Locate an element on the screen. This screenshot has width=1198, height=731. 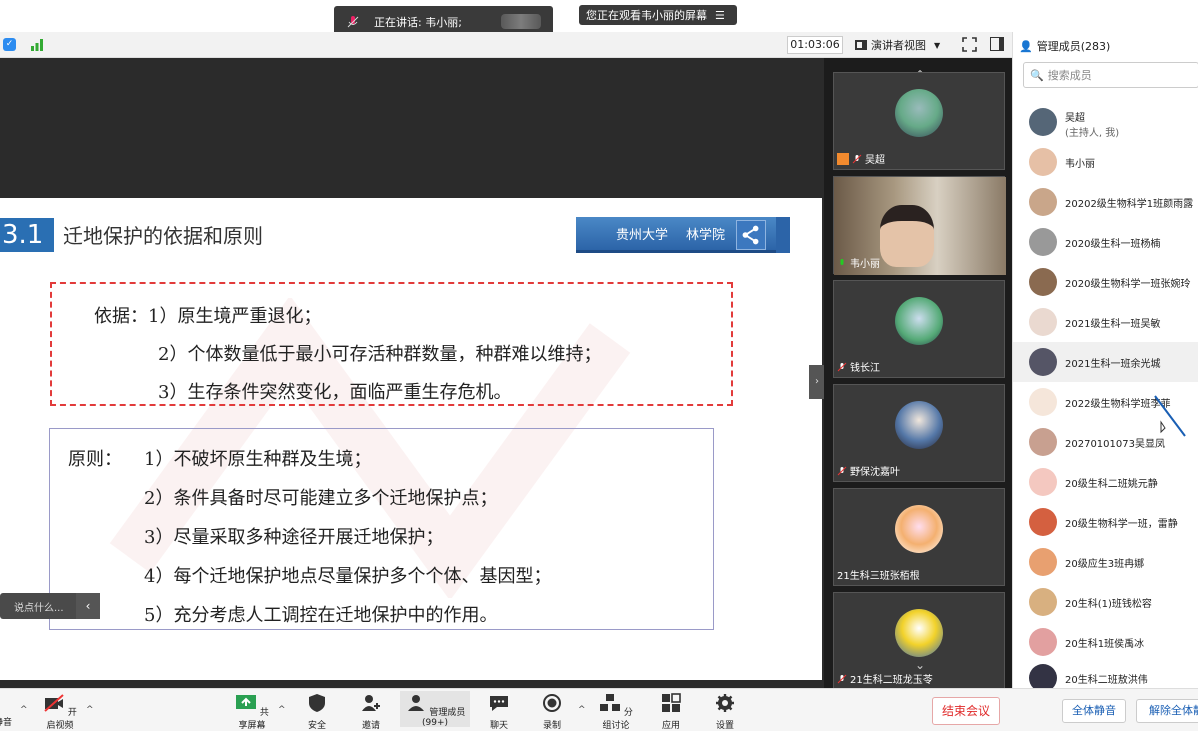
mute-button: 静音 is located at coordinates (7, 710).